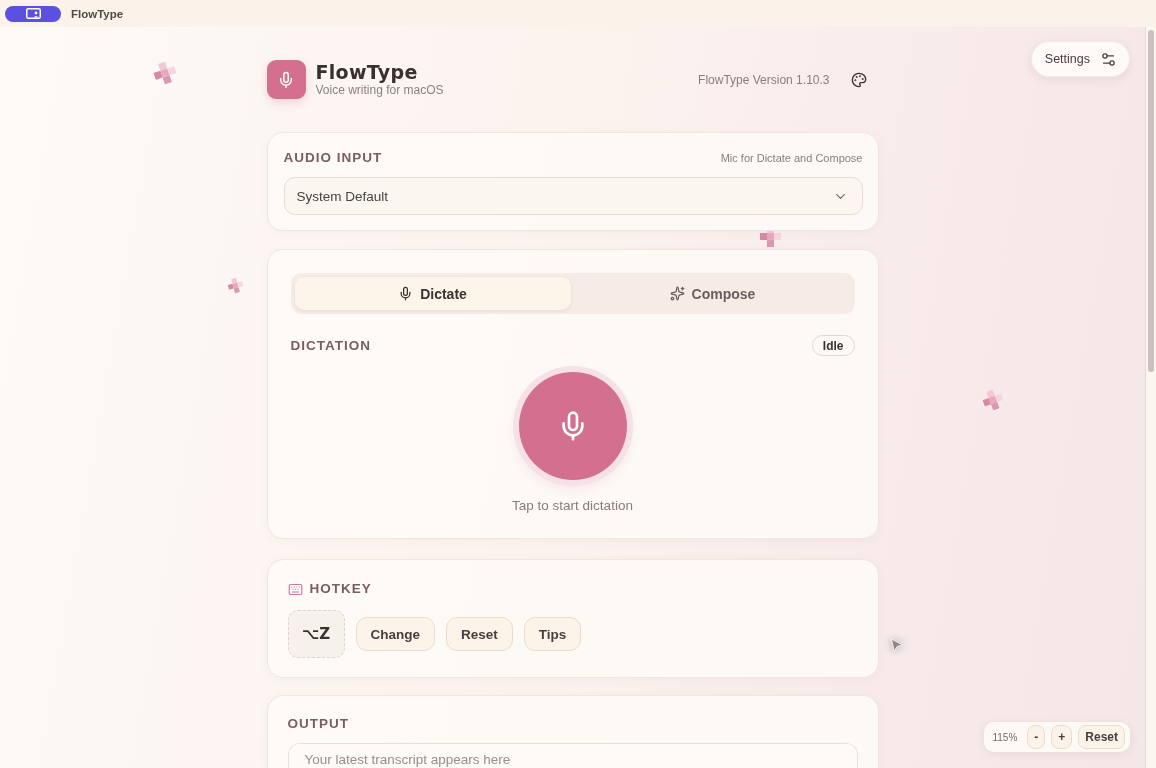 The image size is (1156, 768). Describe the element at coordinates (316, 634) in the screenshot. I see `hotkey-display: ⌥Z` at that location.